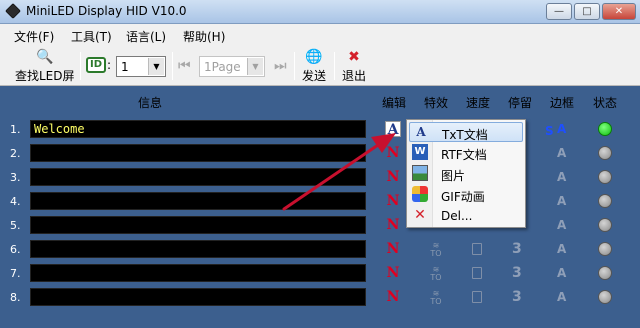 The image size is (640, 328). Describe the element at coordinates (421, 132) in the screenshot. I see `text-icon: A` at that location.